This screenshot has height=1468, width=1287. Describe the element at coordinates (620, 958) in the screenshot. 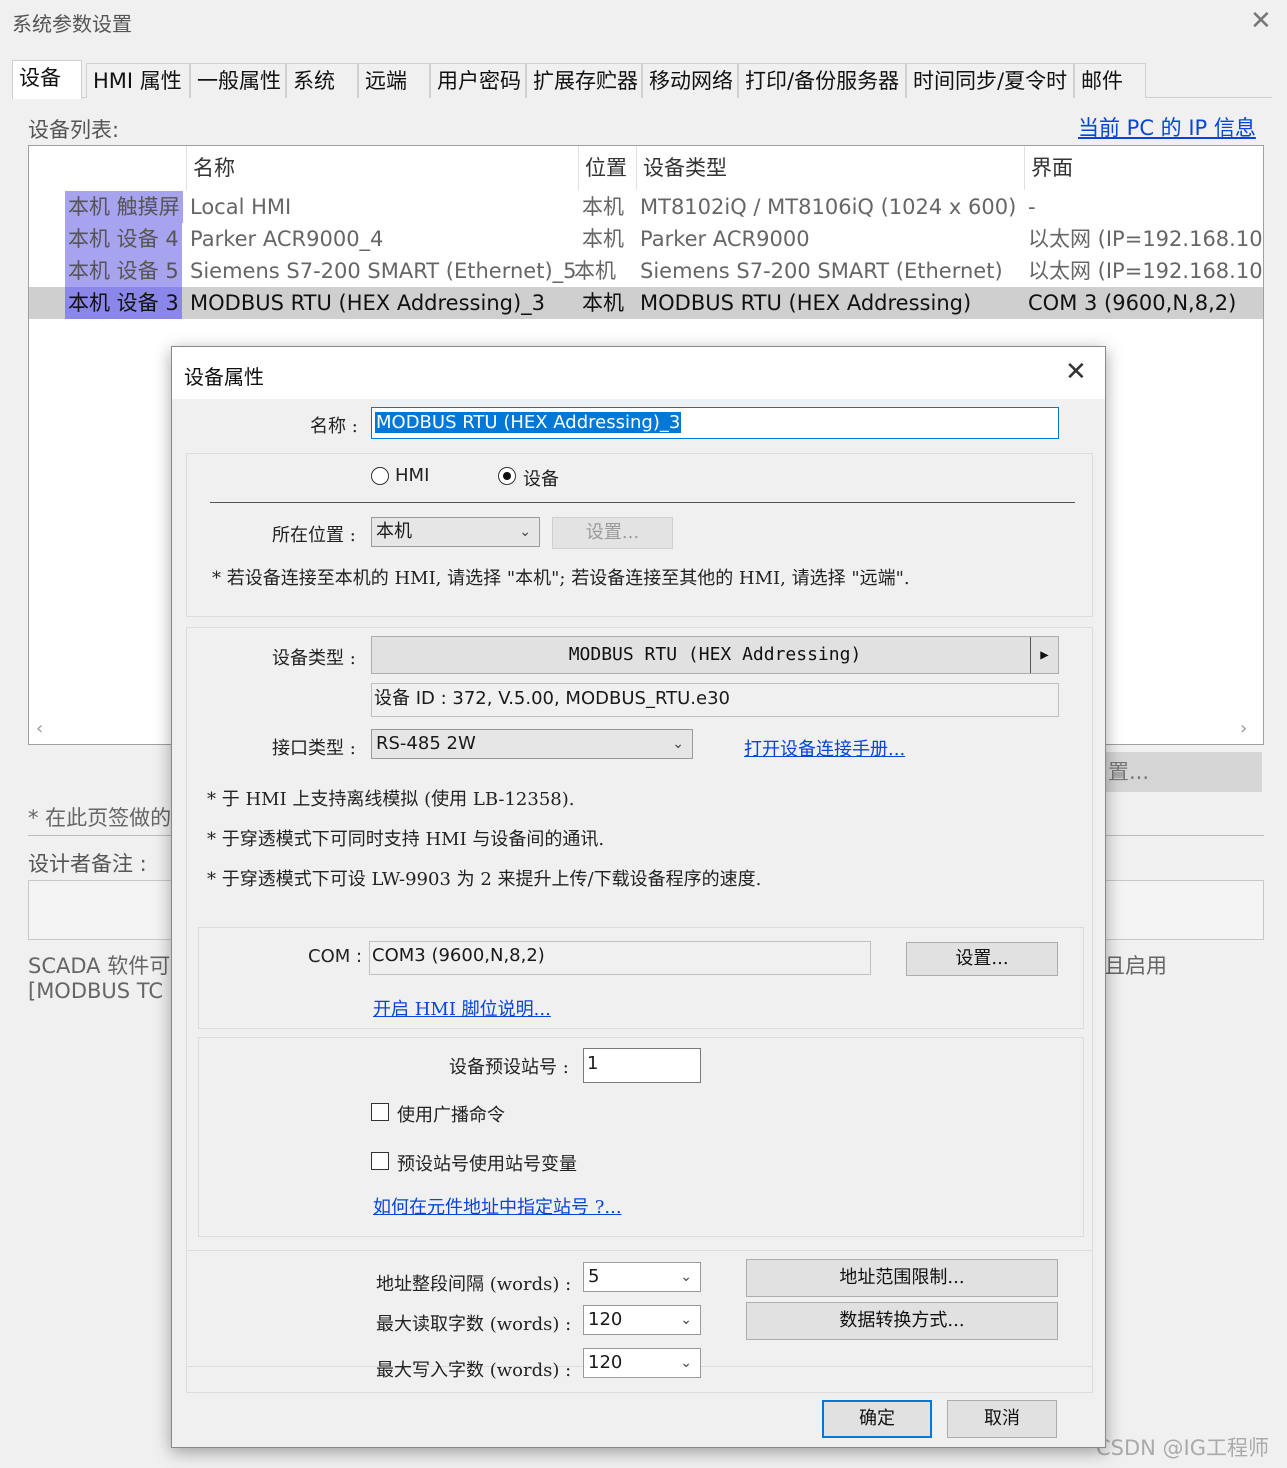

I see `com-value-field: COM3 (9600,N,8,2)` at that location.